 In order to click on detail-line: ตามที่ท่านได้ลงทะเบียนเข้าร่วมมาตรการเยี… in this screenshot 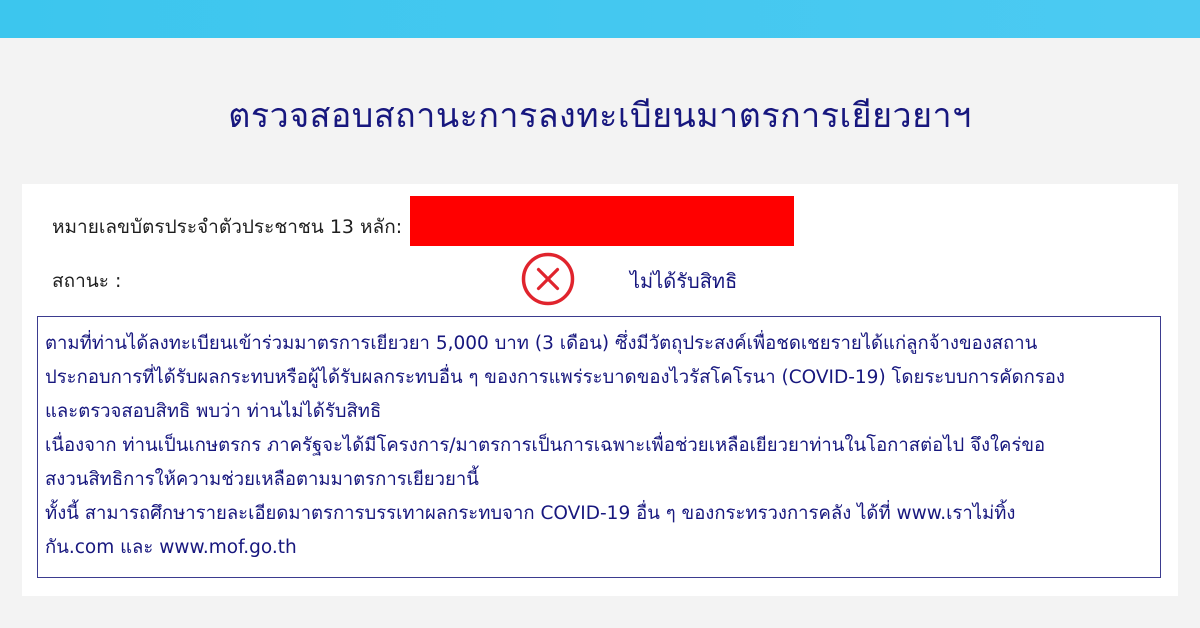, I will do `click(541, 343)`.